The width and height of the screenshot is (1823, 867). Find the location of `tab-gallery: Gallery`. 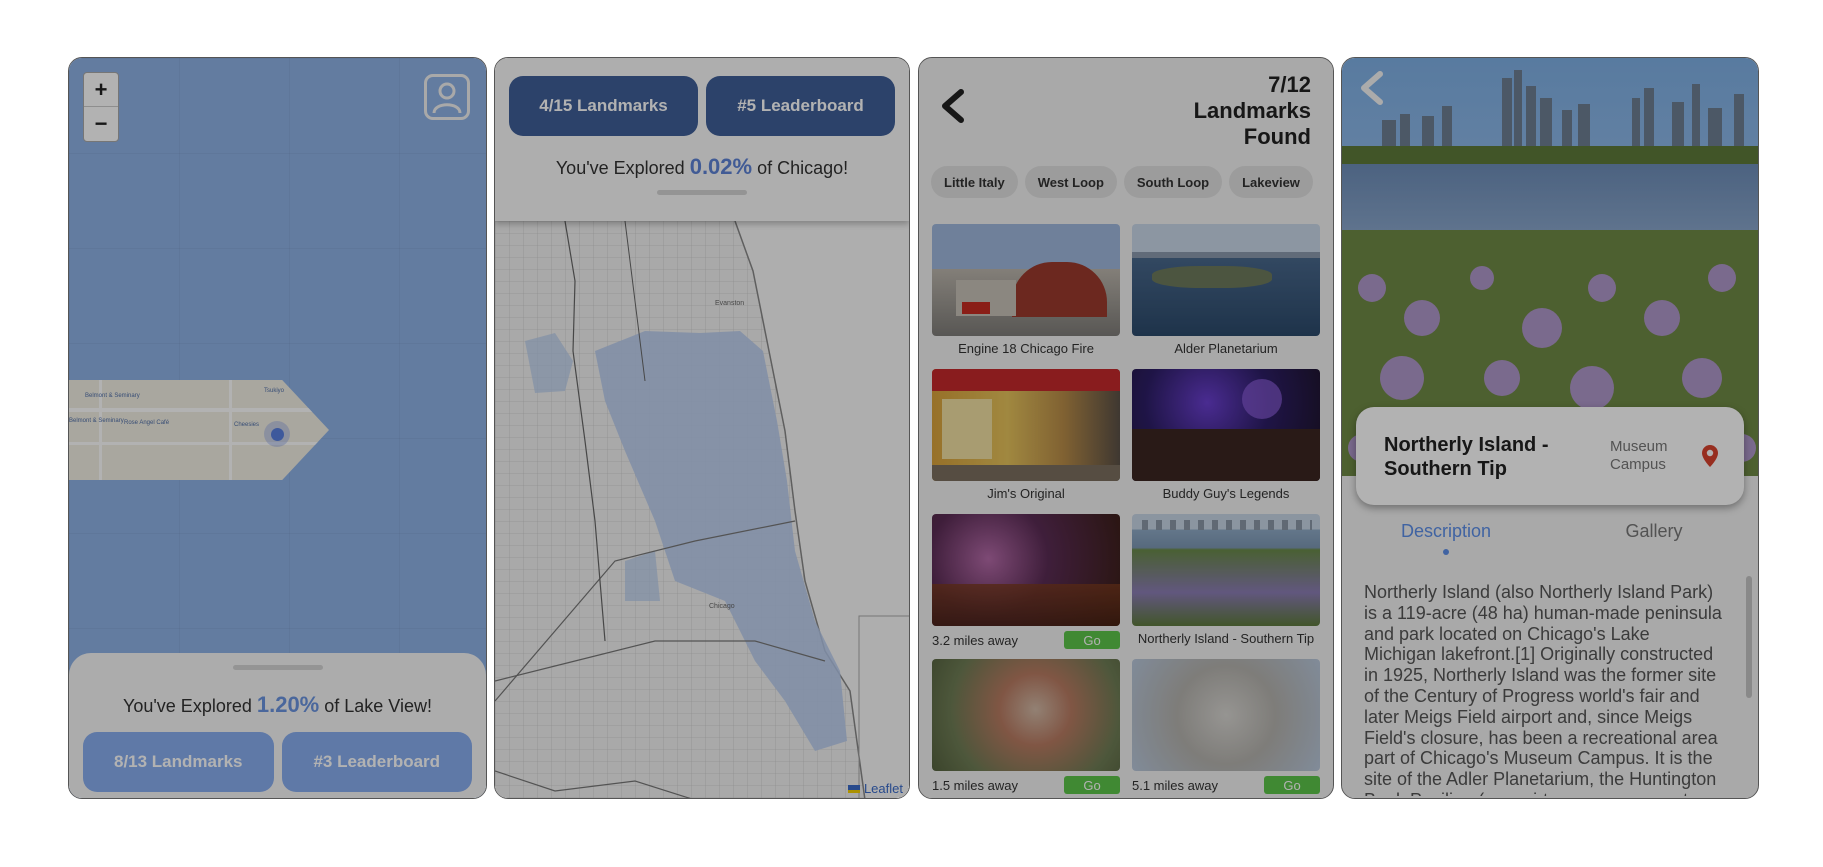

tab-gallery: Gallery is located at coordinates (1654, 531).